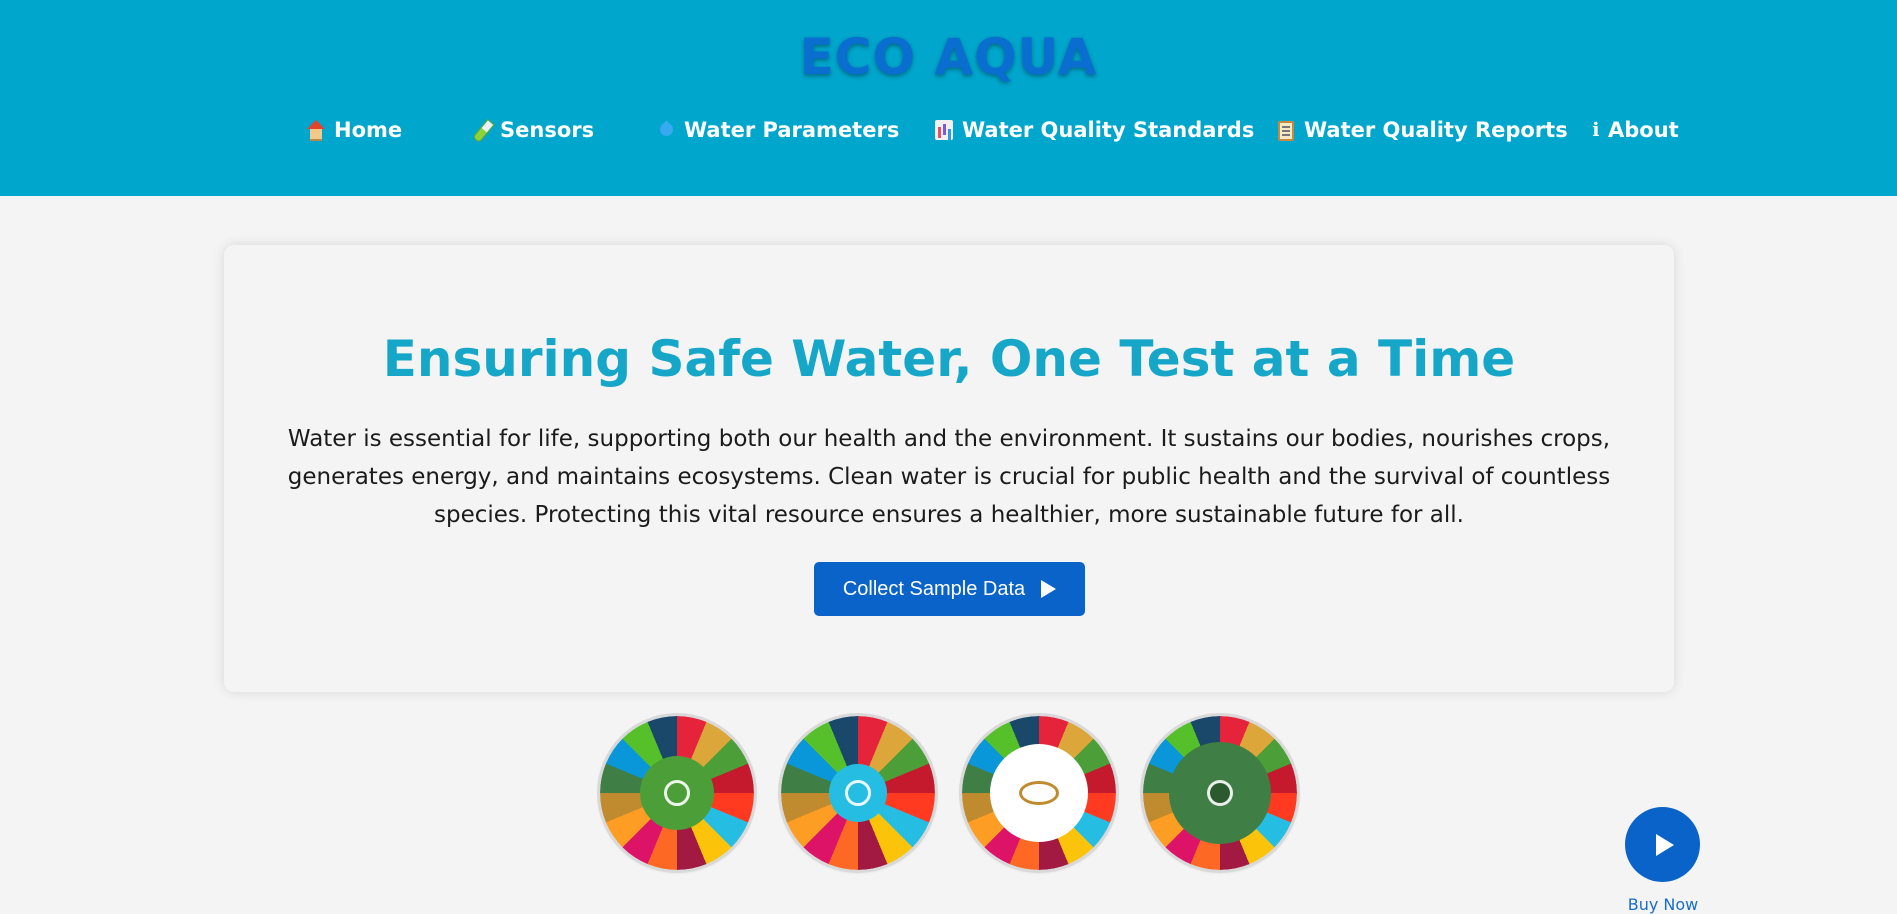 The width and height of the screenshot is (1897, 914). Describe the element at coordinates (1643, 130) in the screenshot. I see `nav-item-label: About` at that location.